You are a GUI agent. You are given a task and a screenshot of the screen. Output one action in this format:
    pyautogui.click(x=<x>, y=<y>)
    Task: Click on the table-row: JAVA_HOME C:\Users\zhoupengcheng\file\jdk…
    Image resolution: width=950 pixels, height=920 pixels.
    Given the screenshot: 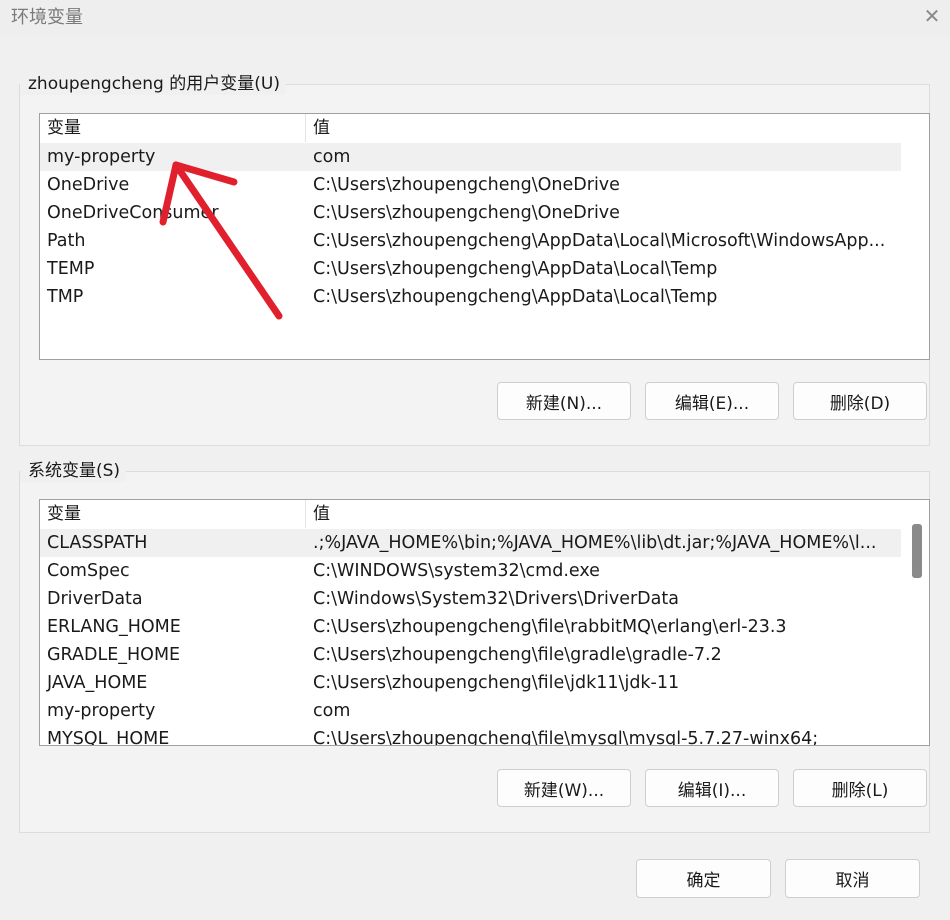 What is the action you would take?
    pyautogui.click(x=470, y=683)
    